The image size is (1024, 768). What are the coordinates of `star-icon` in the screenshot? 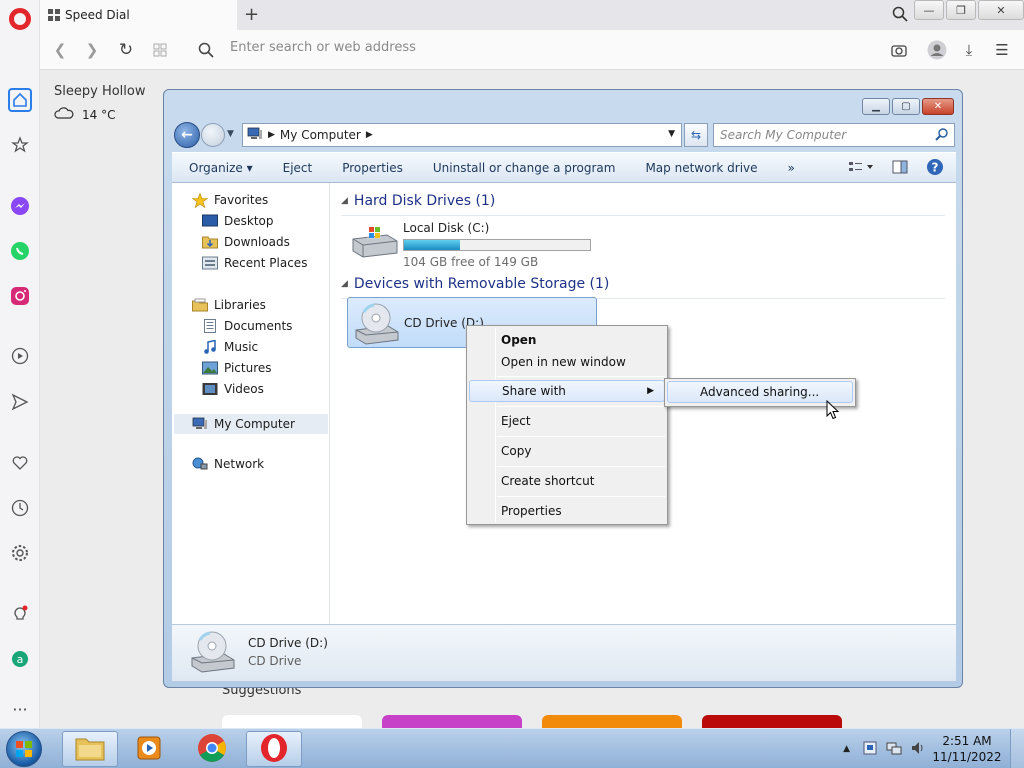 It's located at (200, 200).